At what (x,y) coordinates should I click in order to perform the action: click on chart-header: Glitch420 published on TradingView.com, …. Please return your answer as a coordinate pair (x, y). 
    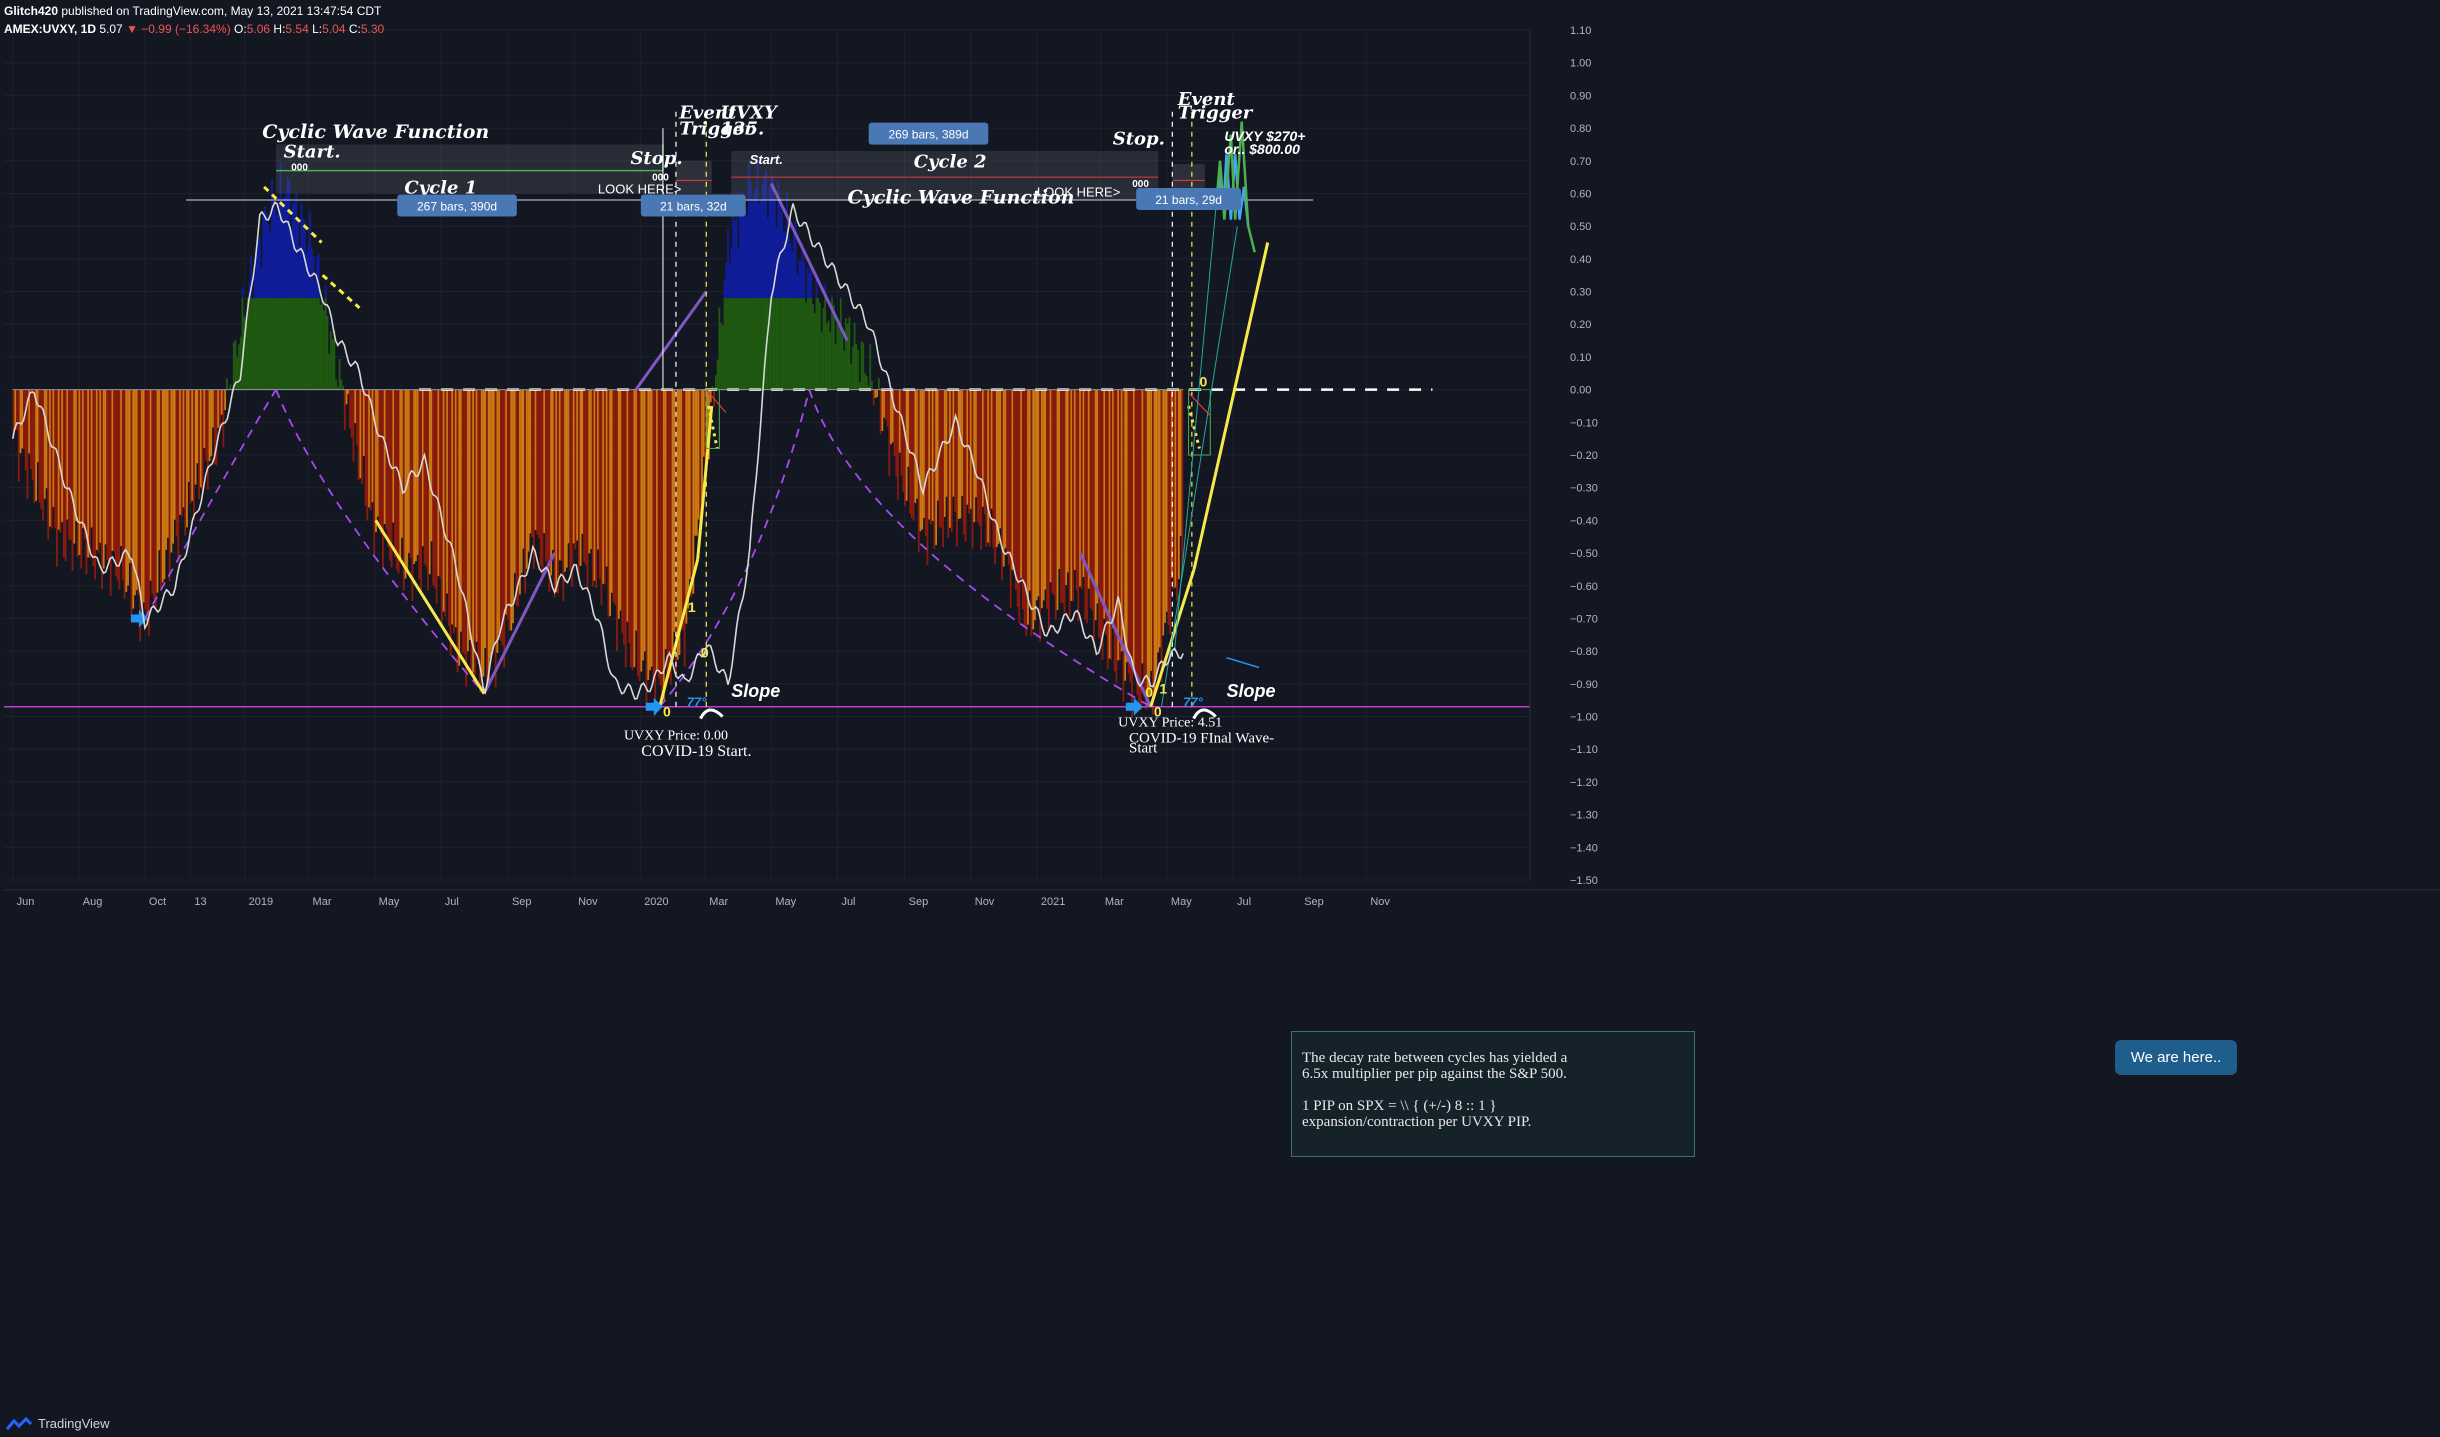
    Looking at the image, I should click on (194, 20).